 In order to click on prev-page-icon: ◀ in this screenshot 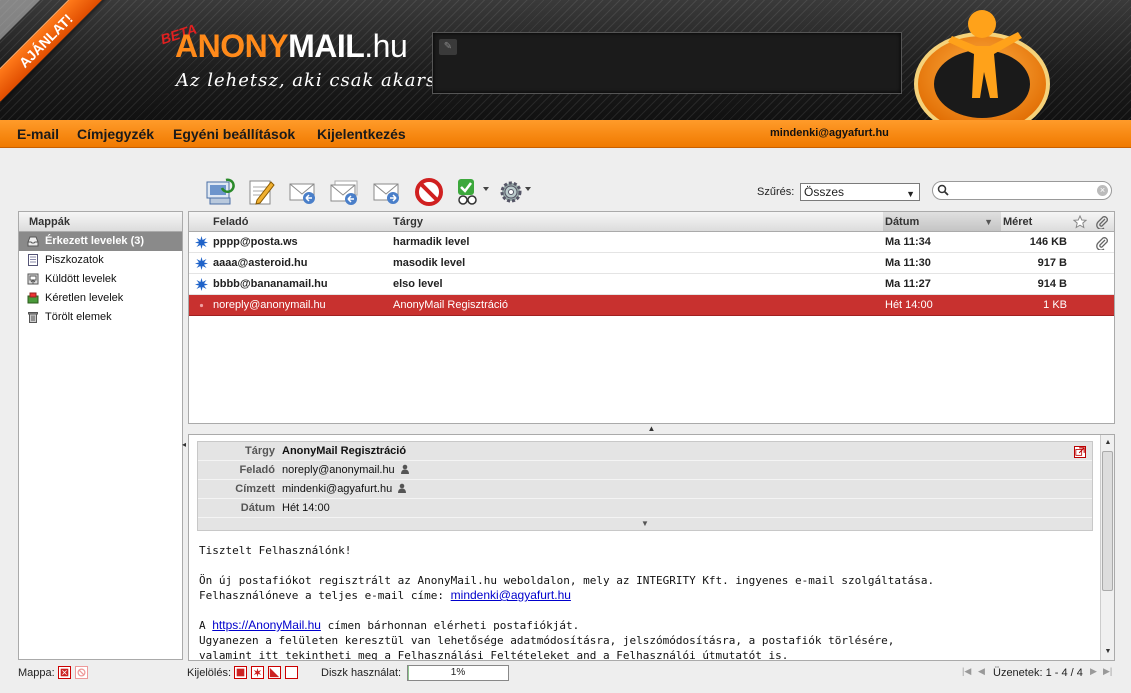, I will do `click(981, 671)`.